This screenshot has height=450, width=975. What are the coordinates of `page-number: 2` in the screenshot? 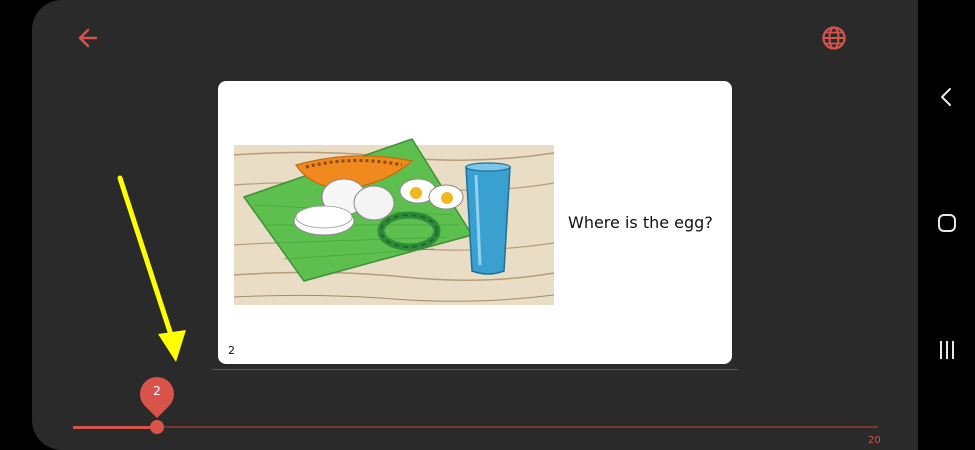 It's located at (231, 350).